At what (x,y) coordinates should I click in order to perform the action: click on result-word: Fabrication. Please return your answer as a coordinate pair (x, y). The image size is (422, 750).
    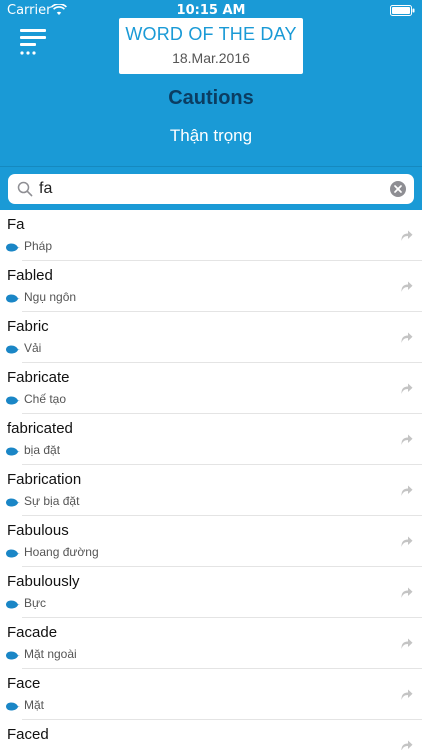
    Looking at the image, I should click on (44, 479).